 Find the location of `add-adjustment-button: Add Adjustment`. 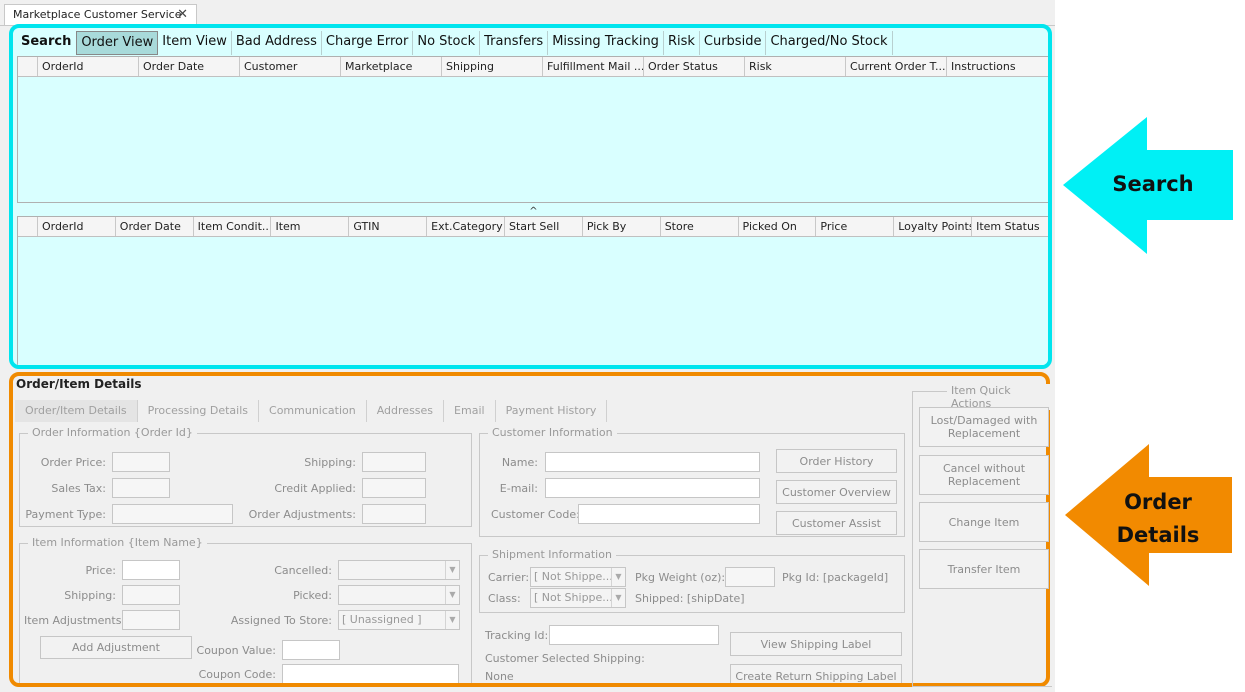

add-adjustment-button: Add Adjustment is located at coordinates (116, 647).